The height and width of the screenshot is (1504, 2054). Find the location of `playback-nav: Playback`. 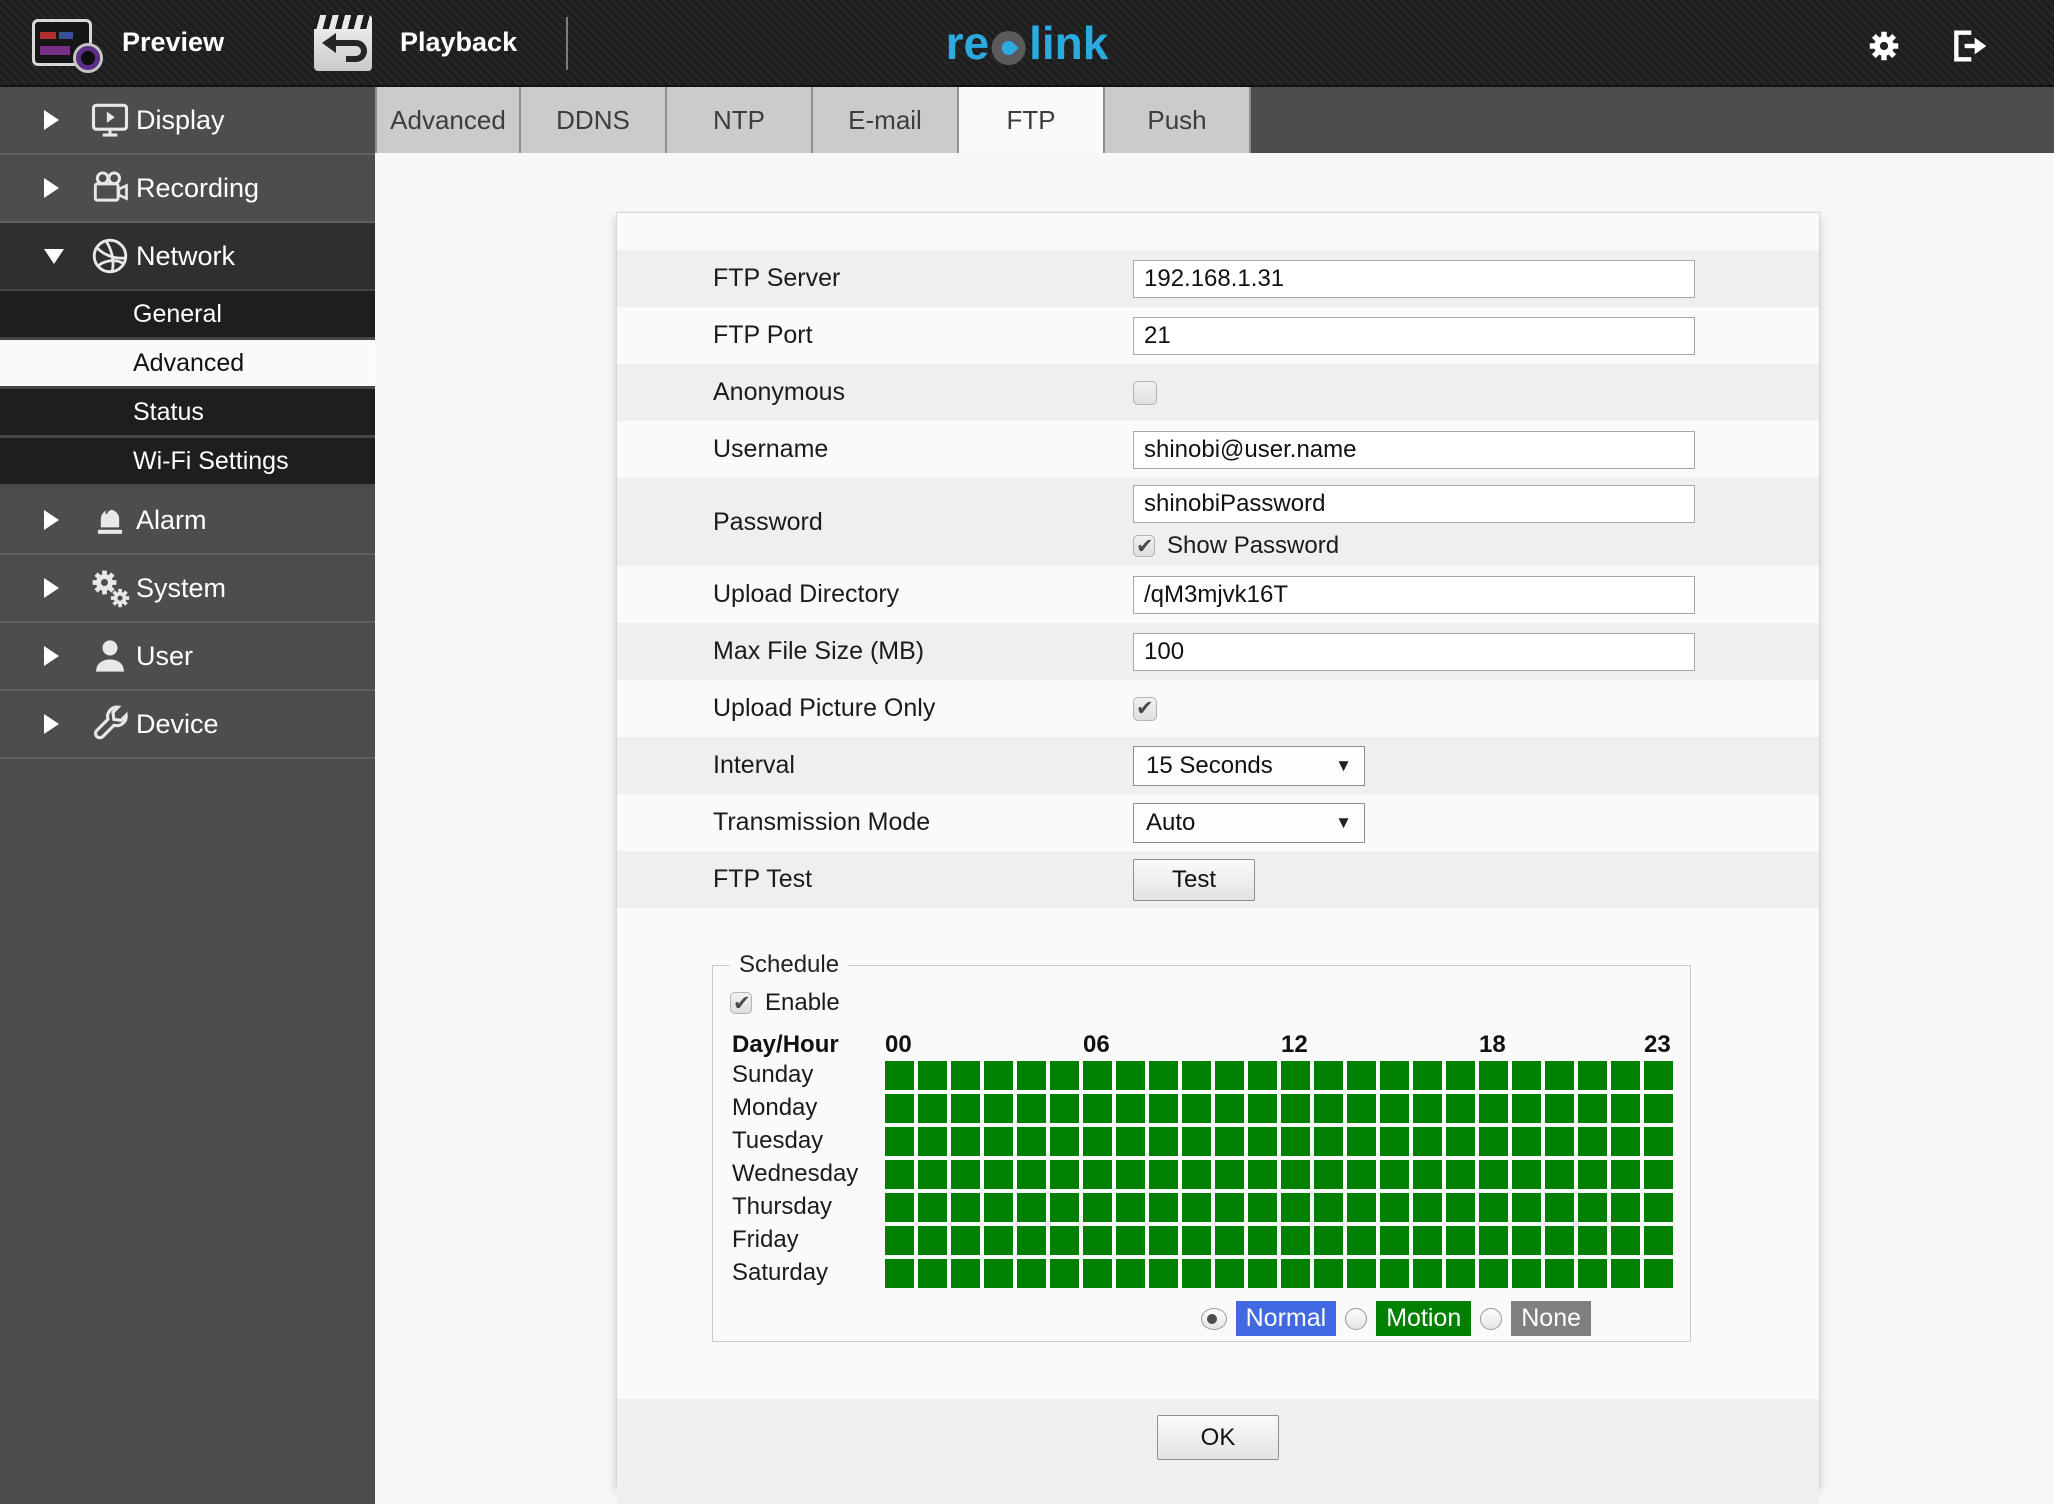

playback-nav: Playback is located at coordinates (415, 42).